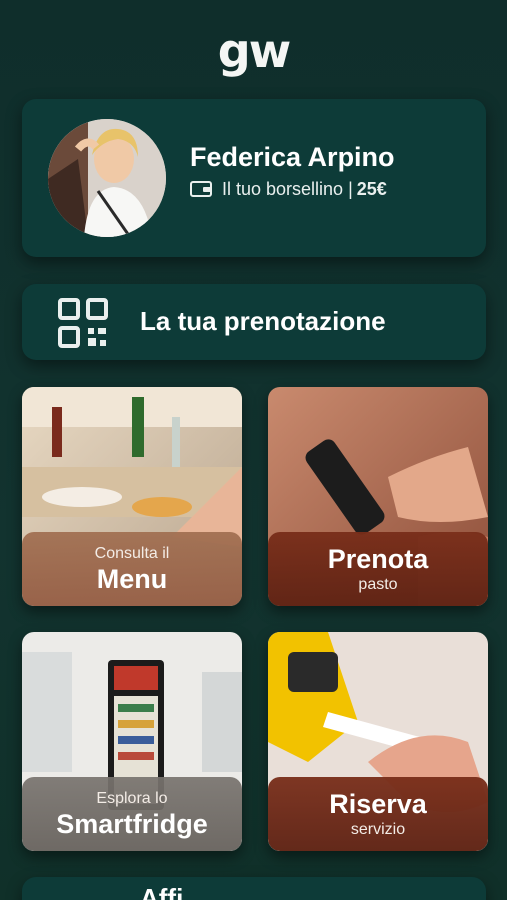 This screenshot has height=900, width=507. I want to click on riserva-caption-small: servizio, so click(378, 829).